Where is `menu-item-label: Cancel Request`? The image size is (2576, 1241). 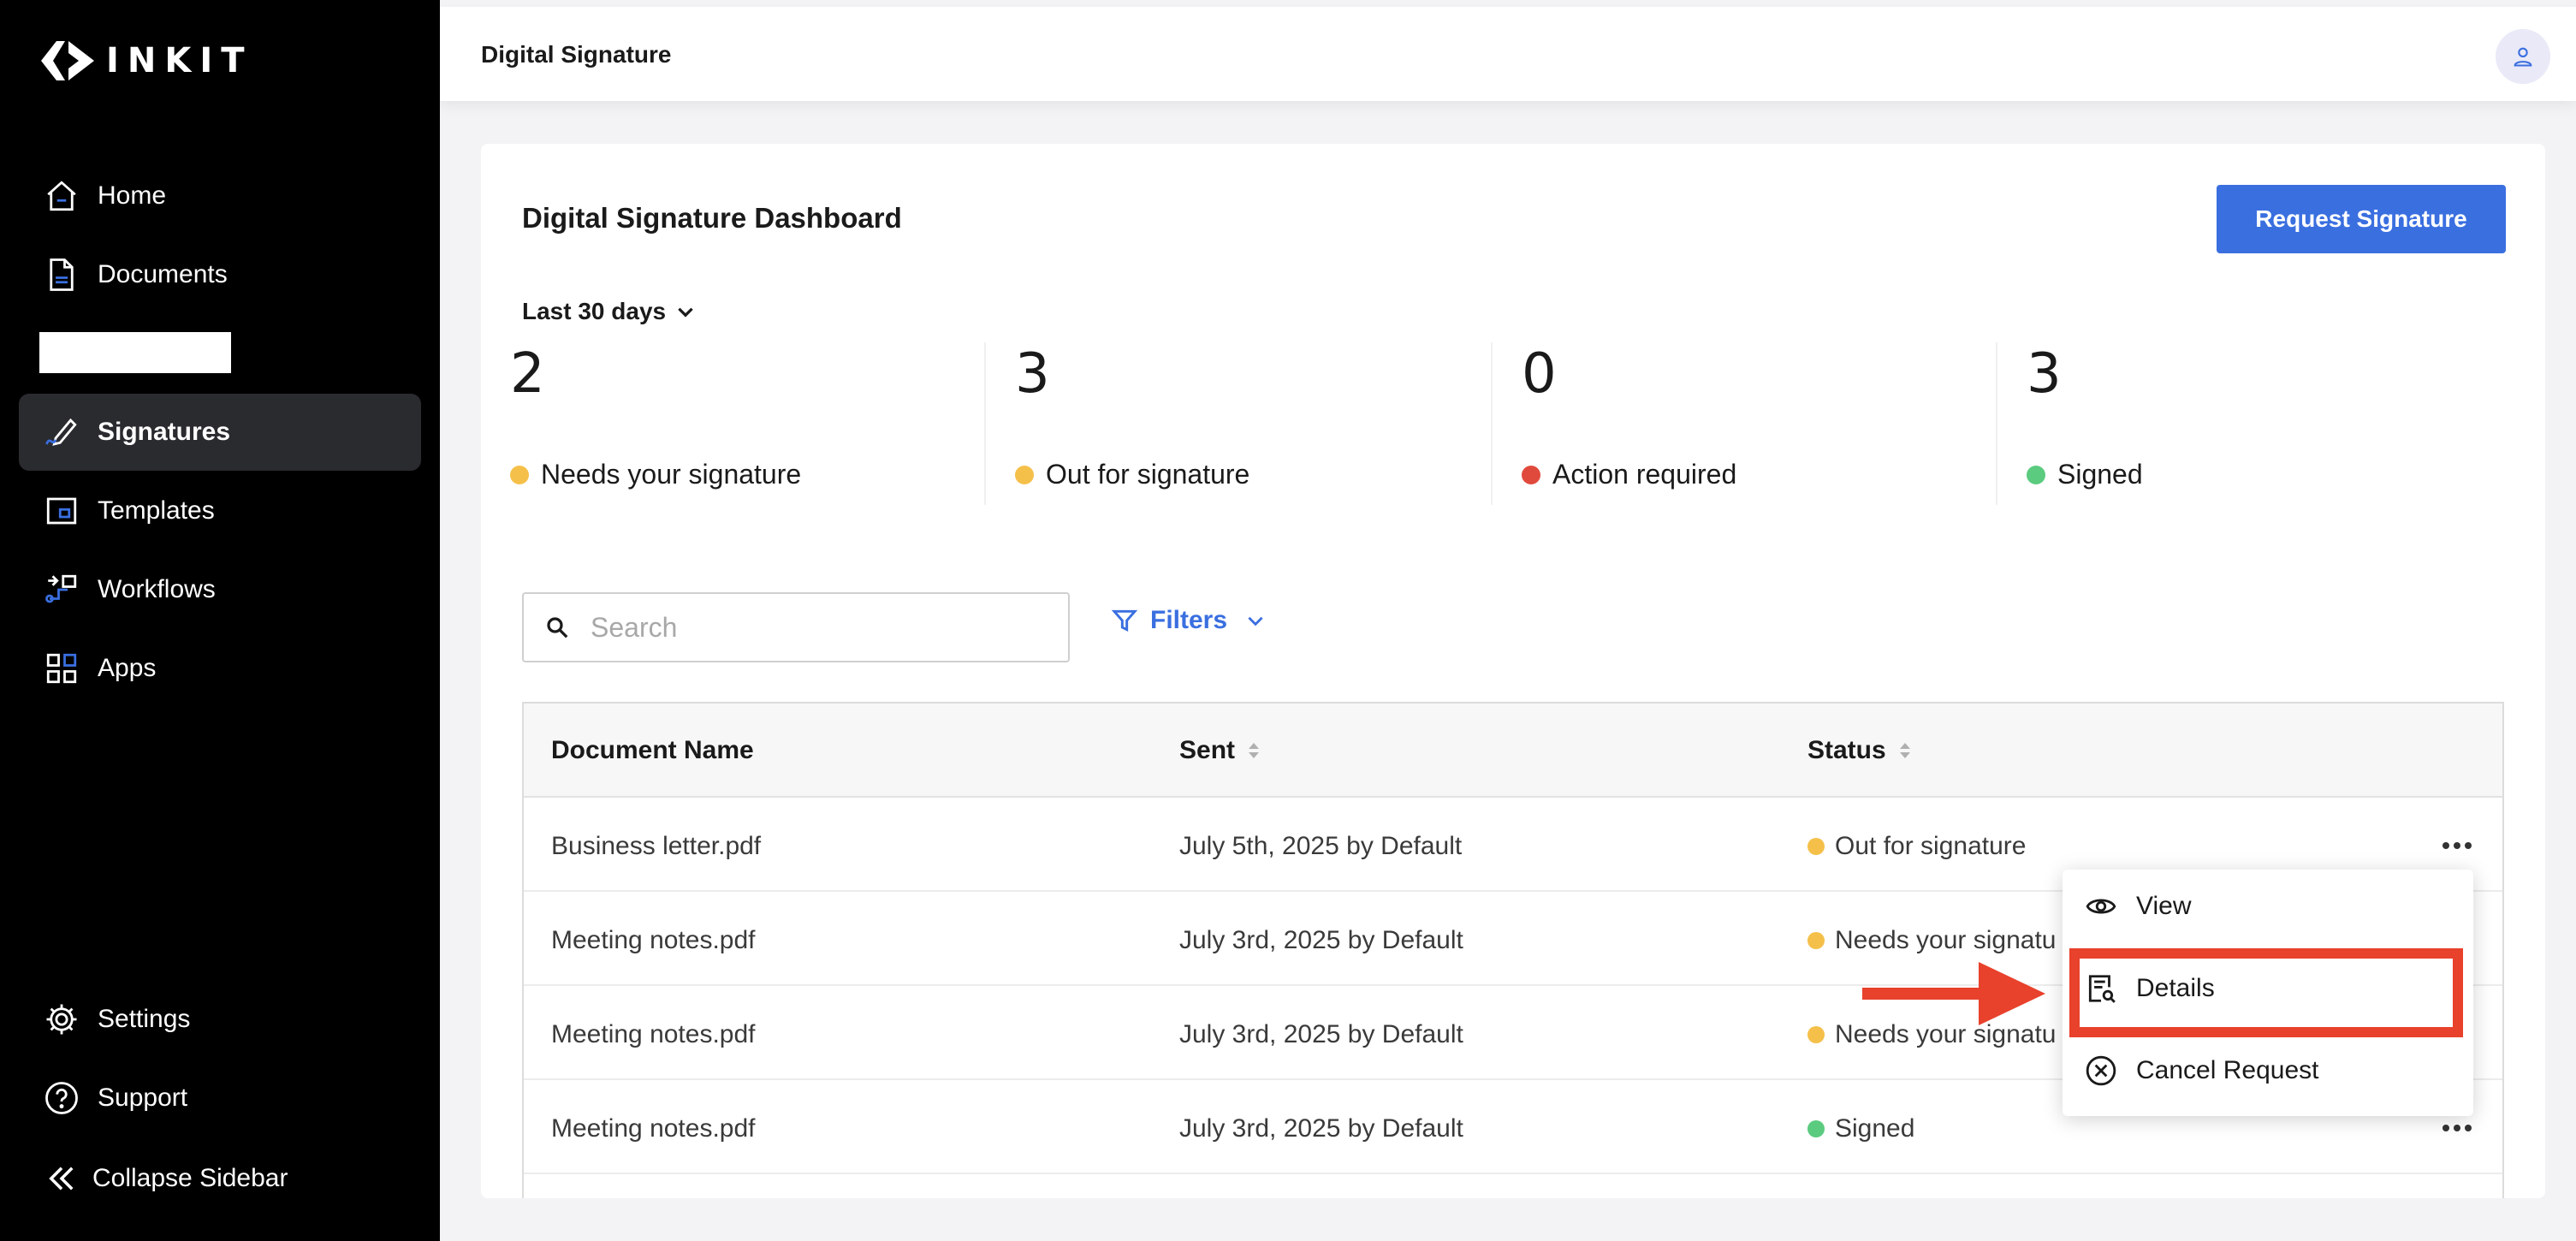
menu-item-label: Cancel Request is located at coordinates (2227, 1070).